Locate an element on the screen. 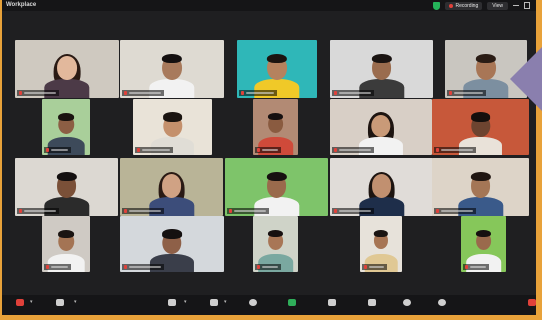 Image resolution: width=542 pixels, height=320 pixels. more-button is located at coordinates (442, 305).